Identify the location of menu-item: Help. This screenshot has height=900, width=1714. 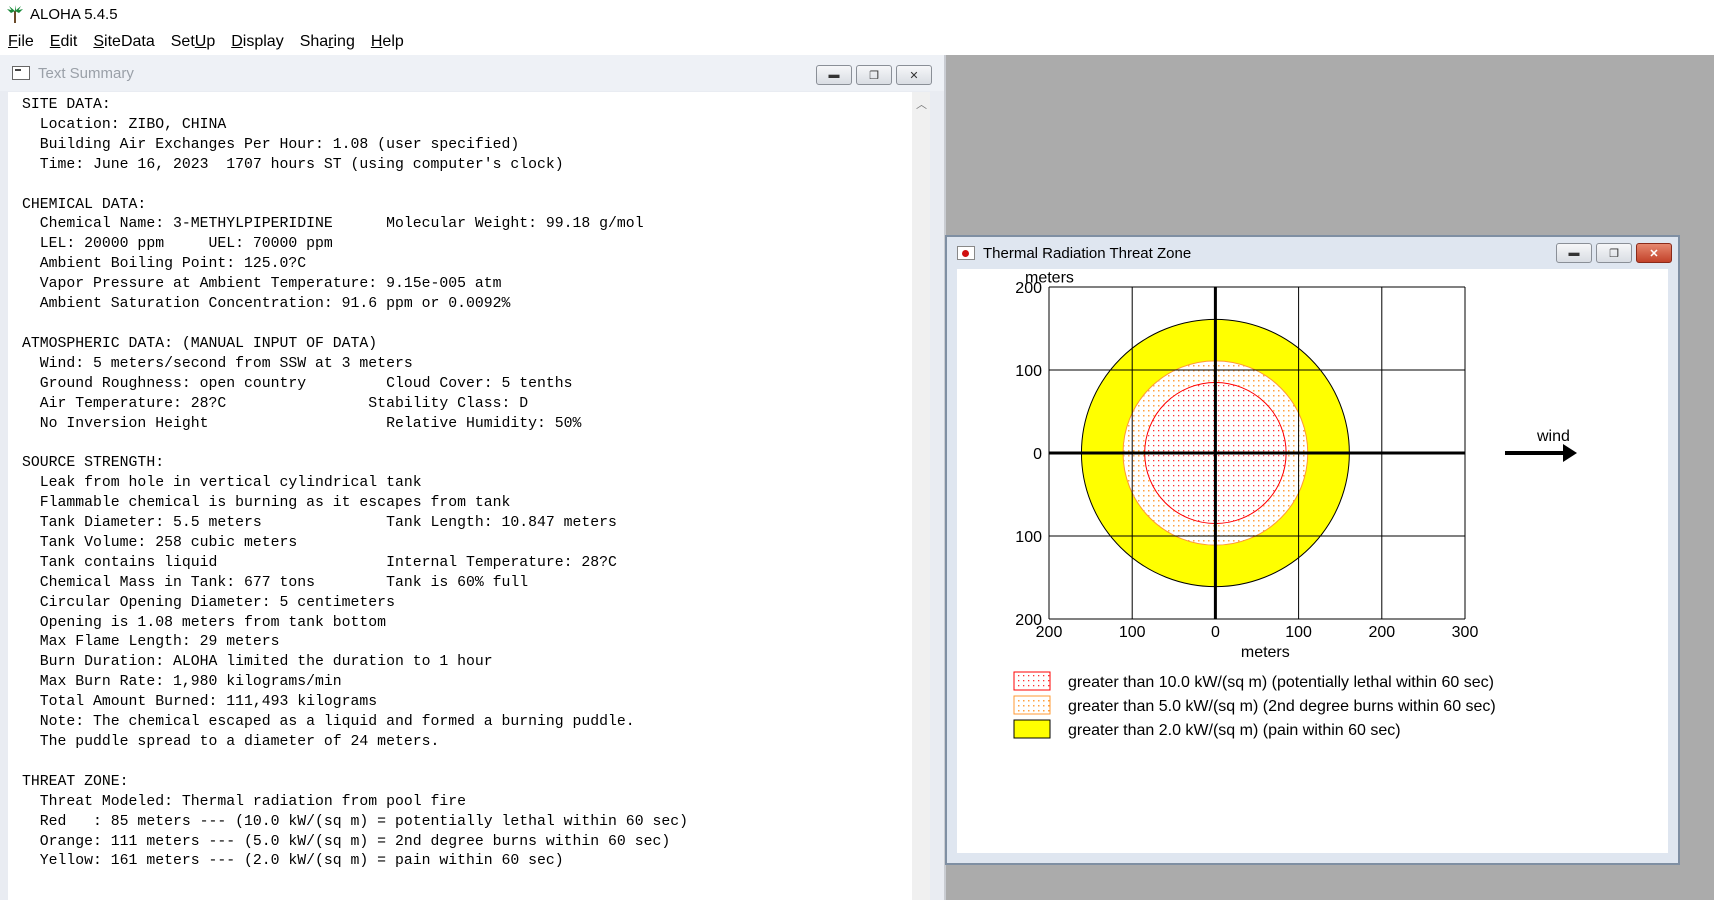
(387, 42).